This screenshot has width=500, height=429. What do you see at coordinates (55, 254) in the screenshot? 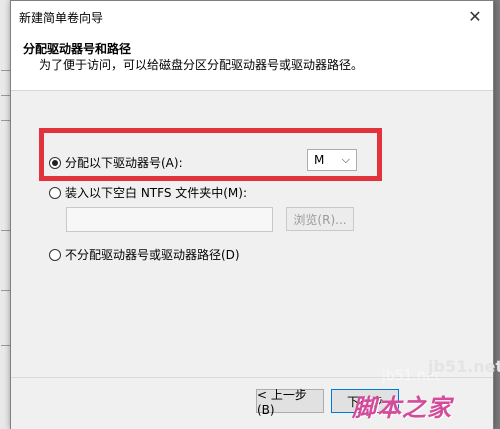
I see `no-assign-radio` at bounding box center [55, 254].